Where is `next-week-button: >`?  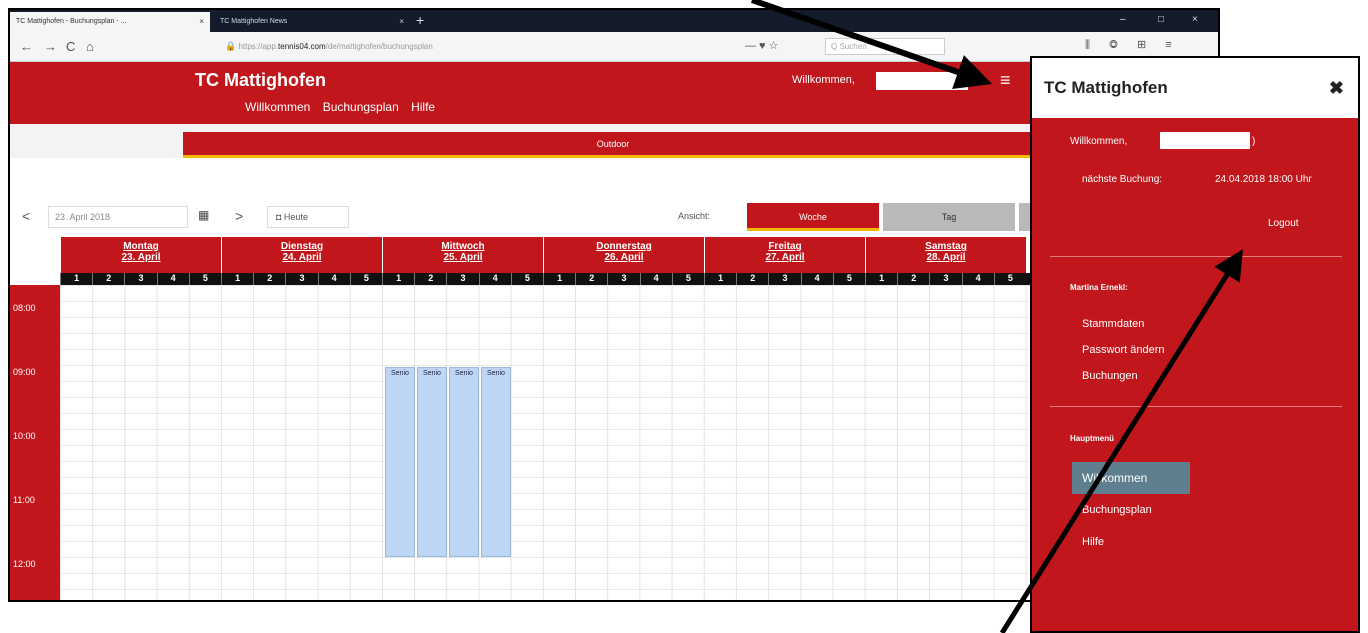
next-week-button: > is located at coordinates (239, 216).